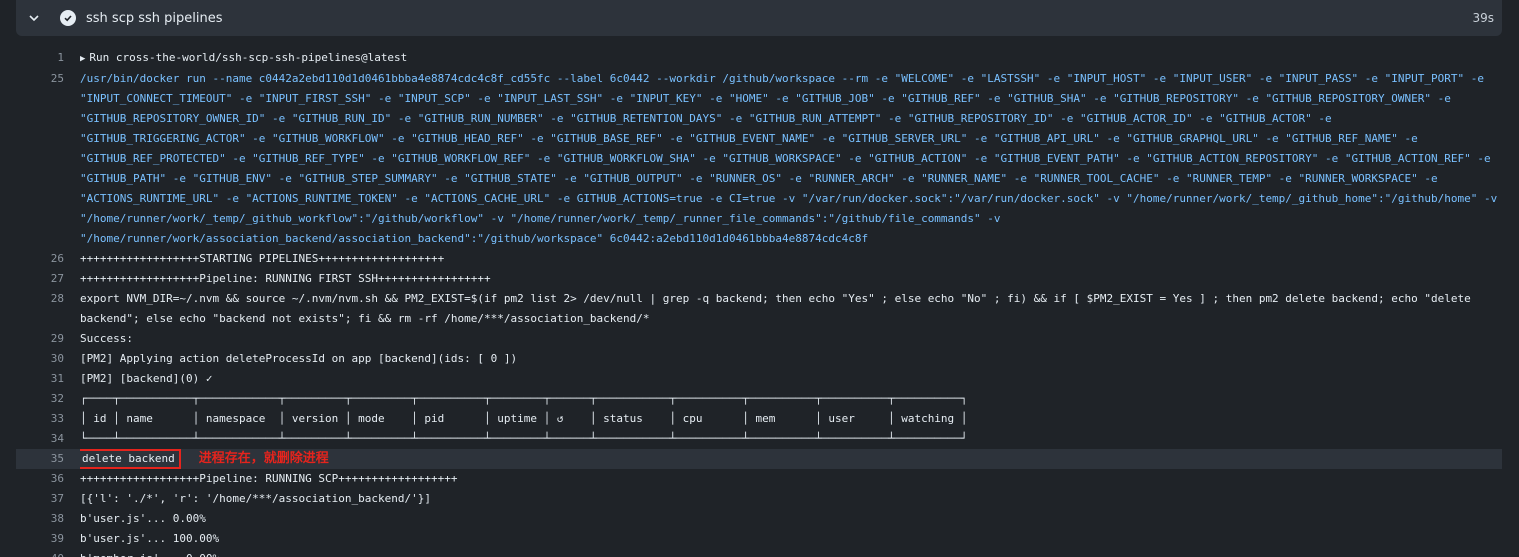  Describe the element at coordinates (48, 479) in the screenshot. I see `line-number: 36` at that location.